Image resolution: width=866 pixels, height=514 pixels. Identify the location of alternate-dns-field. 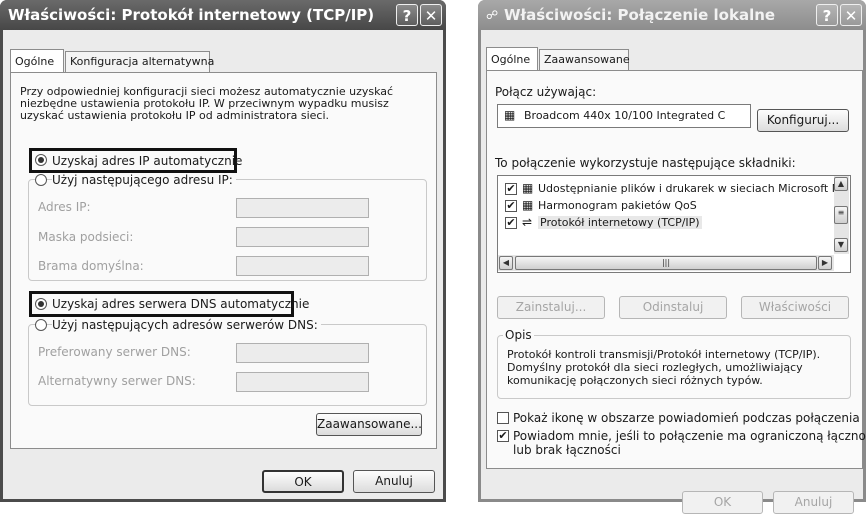
(302, 382).